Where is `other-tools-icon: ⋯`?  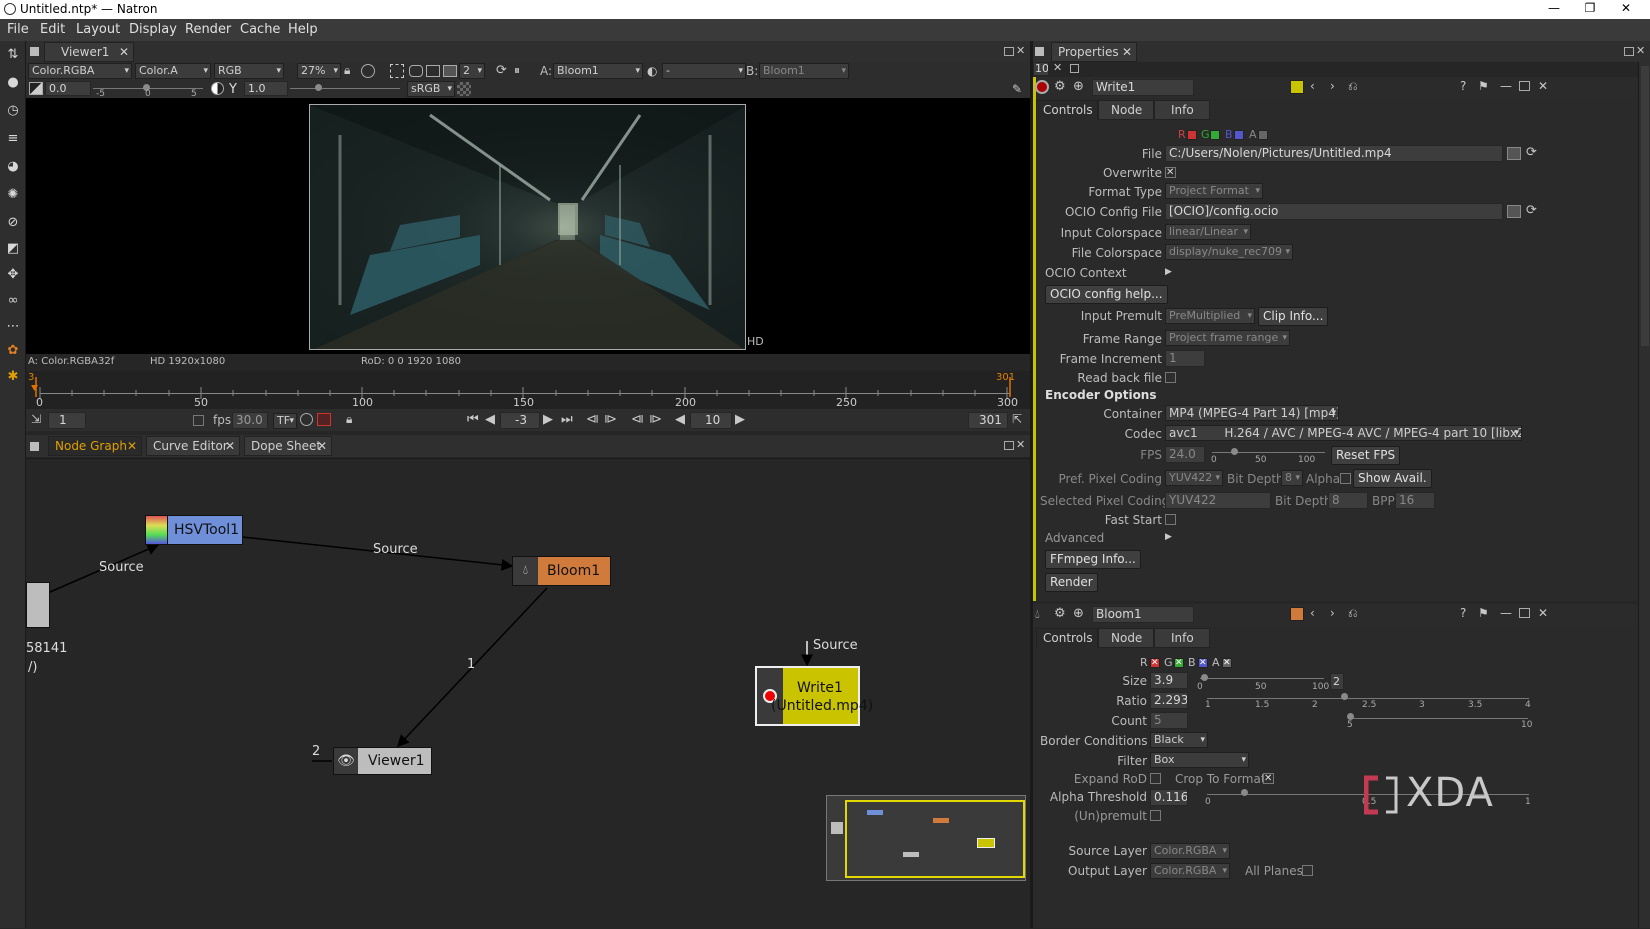
other-tools-icon: ⋯ is located at coordinates (13, 327).